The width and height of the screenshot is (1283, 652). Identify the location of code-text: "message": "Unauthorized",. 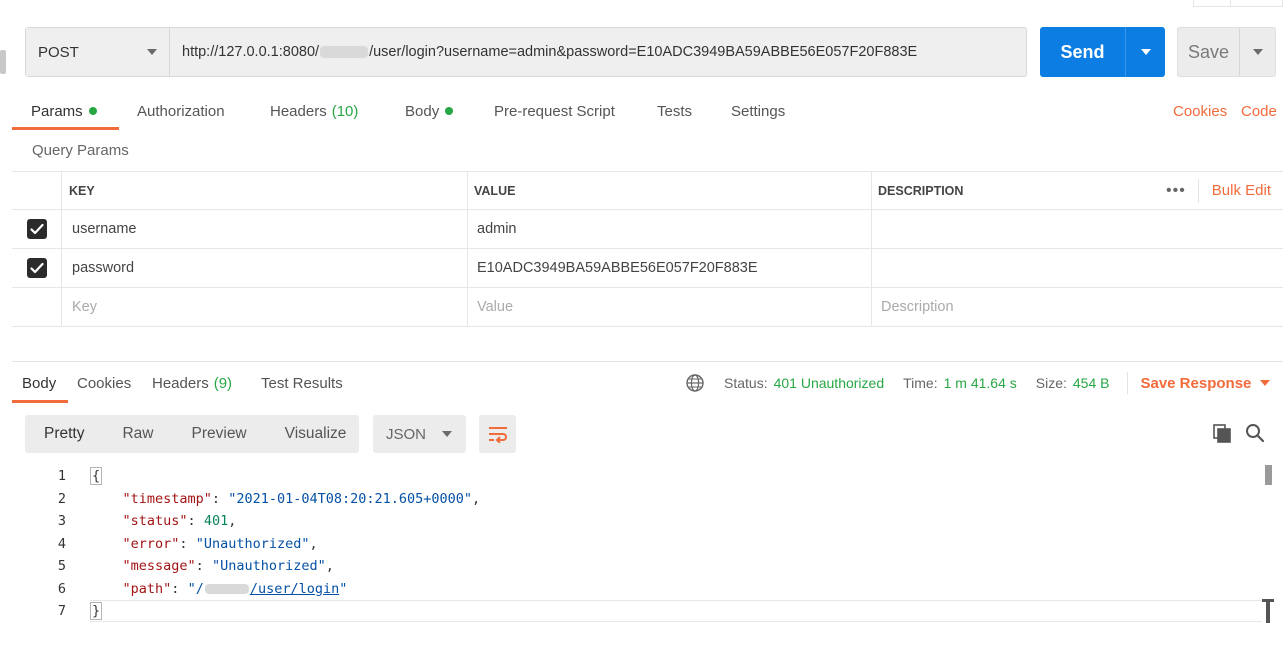
(228, 566).